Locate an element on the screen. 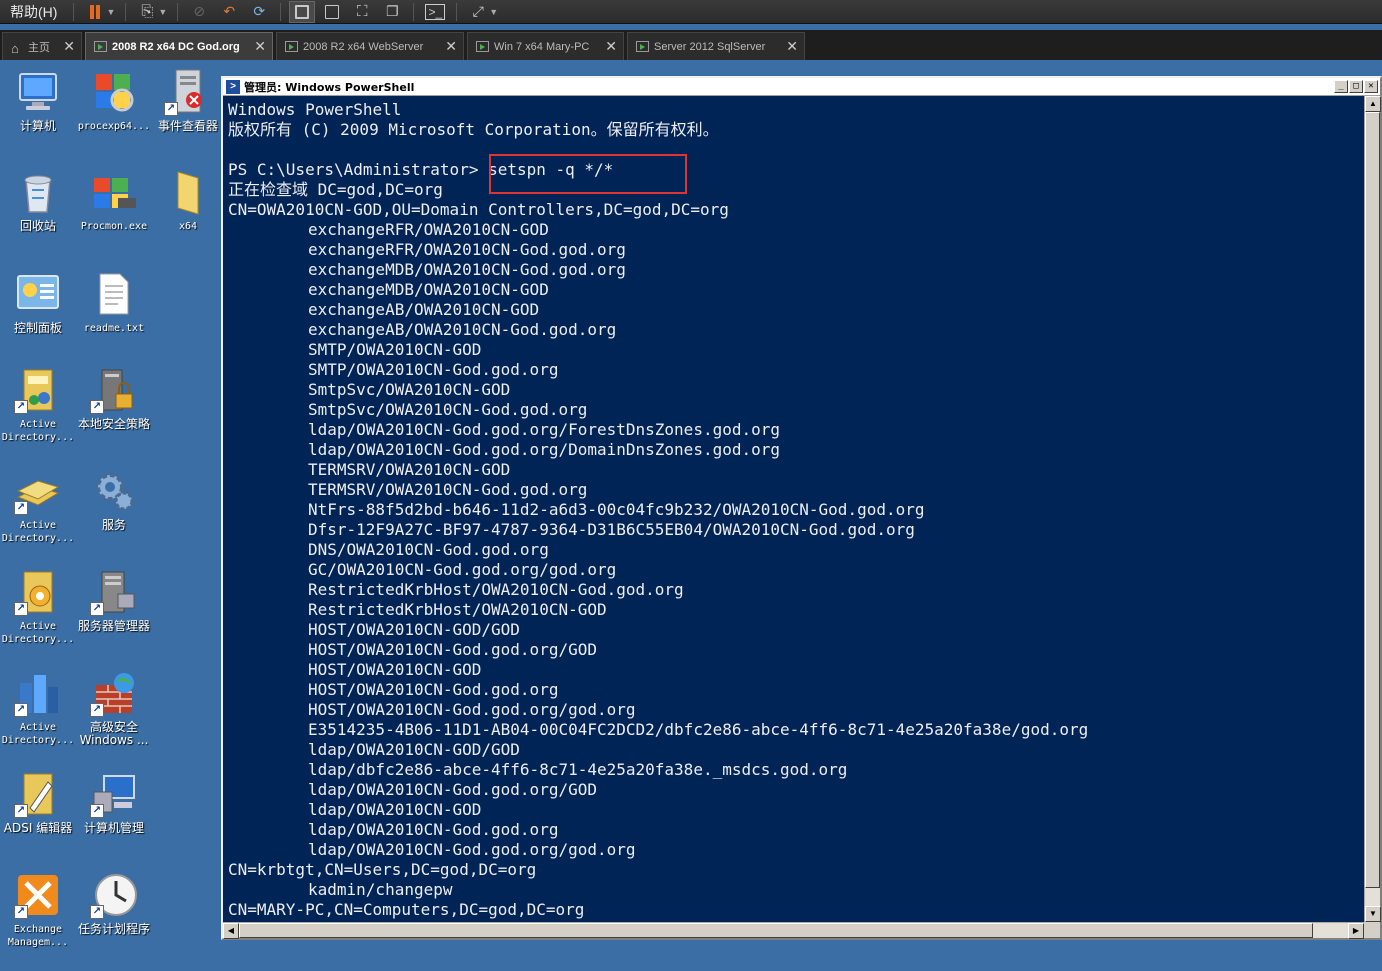 Image resolution: width=1382 pixels, height=971 pixels. pause-dropdown-icon: ▼ is located at coordinates (110, 12).